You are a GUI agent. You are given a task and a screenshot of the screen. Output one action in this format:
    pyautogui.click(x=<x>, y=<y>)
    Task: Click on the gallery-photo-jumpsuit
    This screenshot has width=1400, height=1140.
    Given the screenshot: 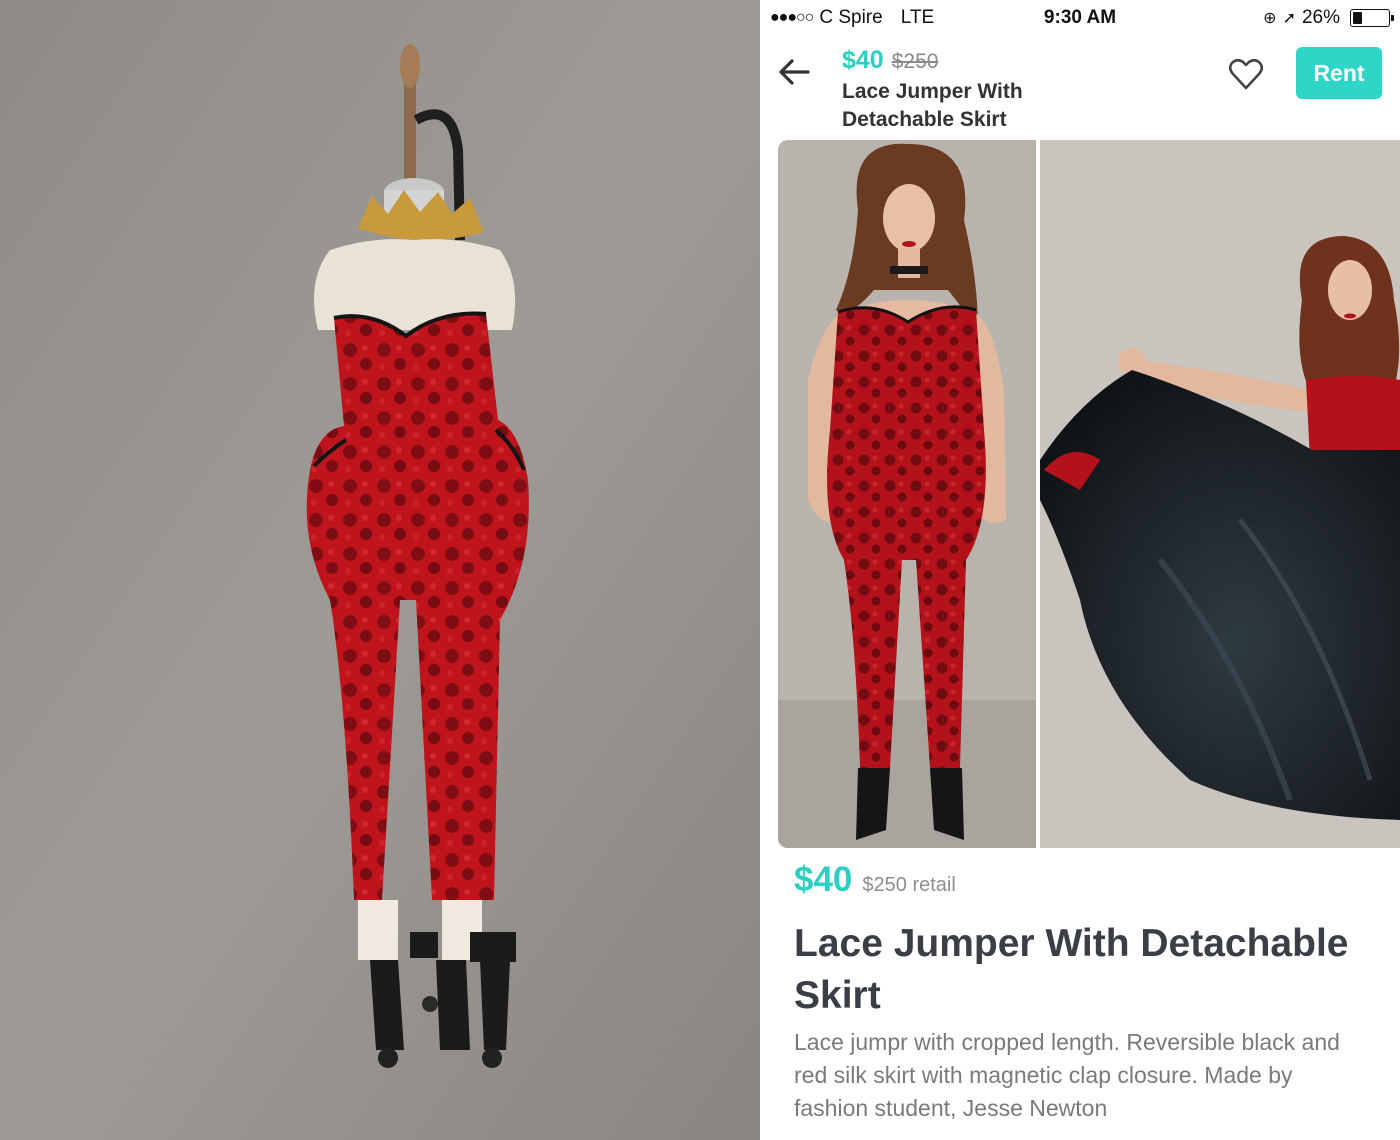 What is the action you would take?
    pyautogui.click(x=907, y=494)
    